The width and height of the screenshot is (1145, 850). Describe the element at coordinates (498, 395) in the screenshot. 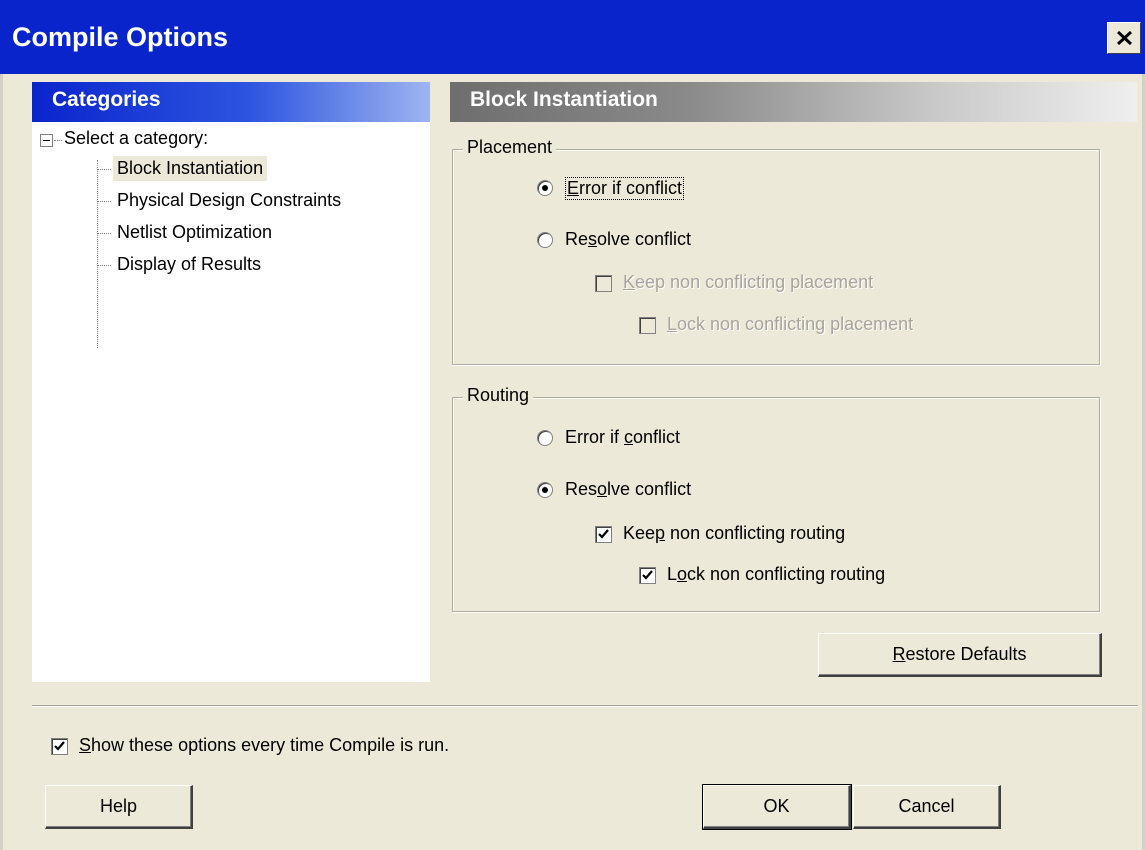

I see `routing-group-title: Routing` at that location.